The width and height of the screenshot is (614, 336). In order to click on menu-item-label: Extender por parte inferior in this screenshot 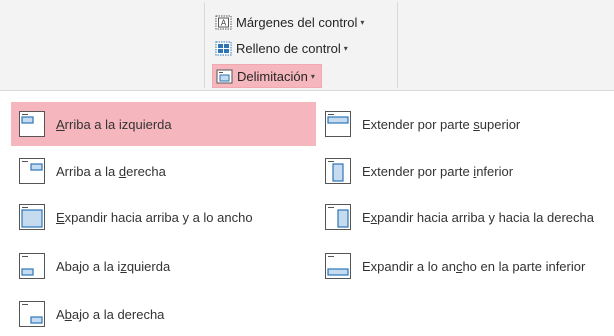, I will do `click(437, 171)`.